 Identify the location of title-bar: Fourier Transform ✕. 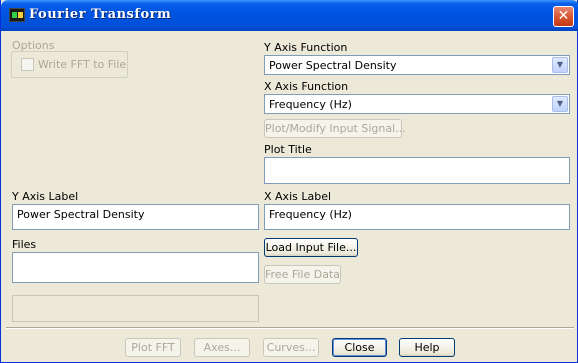
(289, 15).